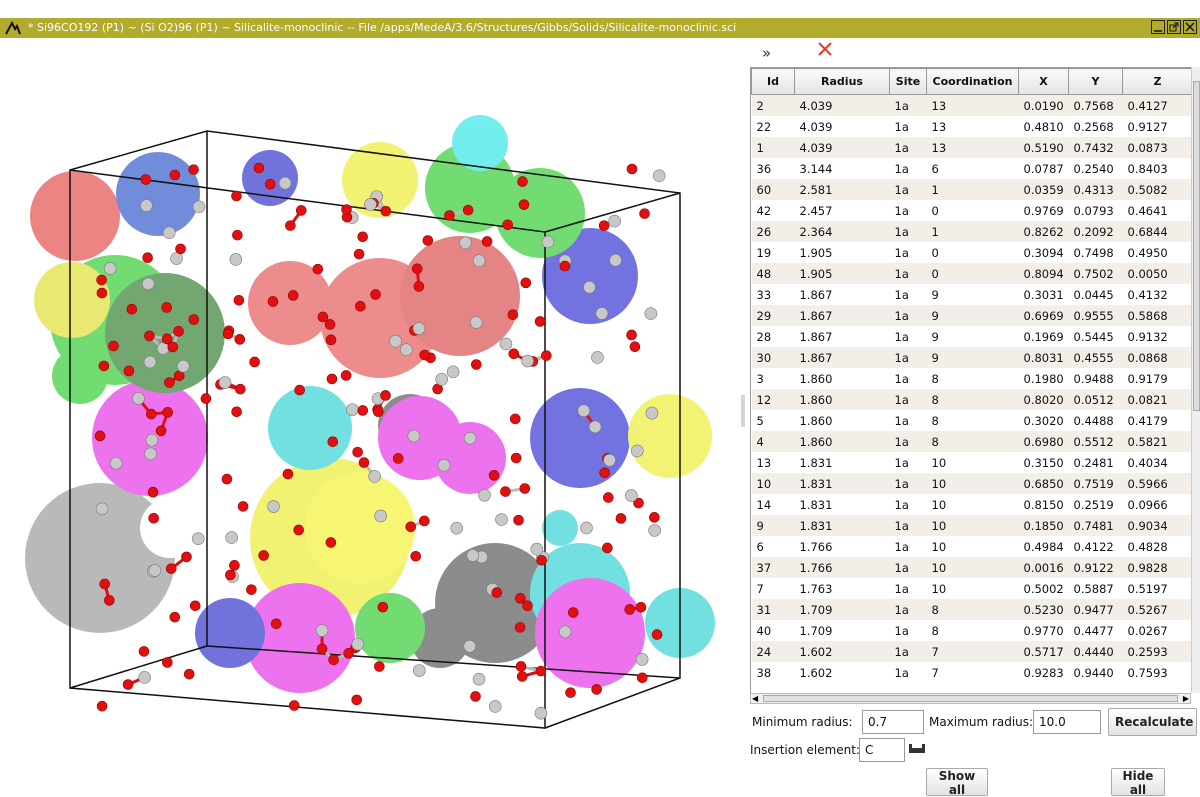 Image resolution: width=1200 pixels, height=797 pixels. Describe the element at coordinates (972, 210) in the screenshot. I see `table-row: 422.4571a00.97690.07930.4641` at that location.